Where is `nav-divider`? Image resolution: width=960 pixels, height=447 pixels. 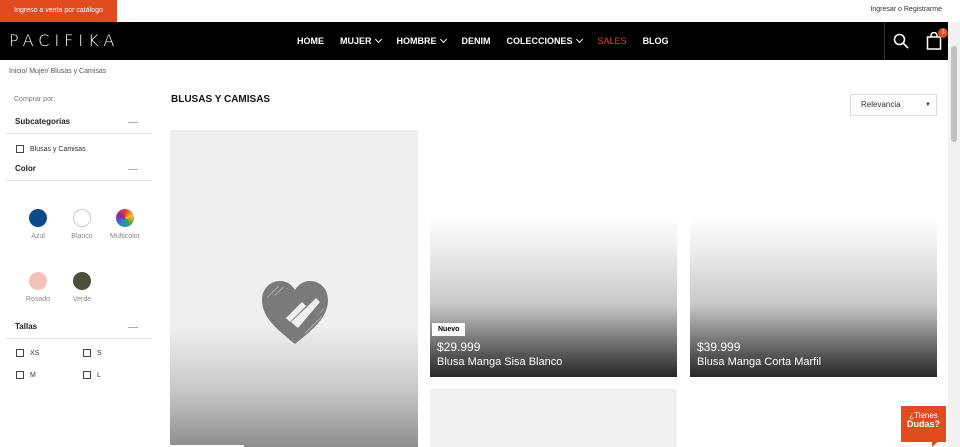 nav-divider is located at coordinates (884, 41).